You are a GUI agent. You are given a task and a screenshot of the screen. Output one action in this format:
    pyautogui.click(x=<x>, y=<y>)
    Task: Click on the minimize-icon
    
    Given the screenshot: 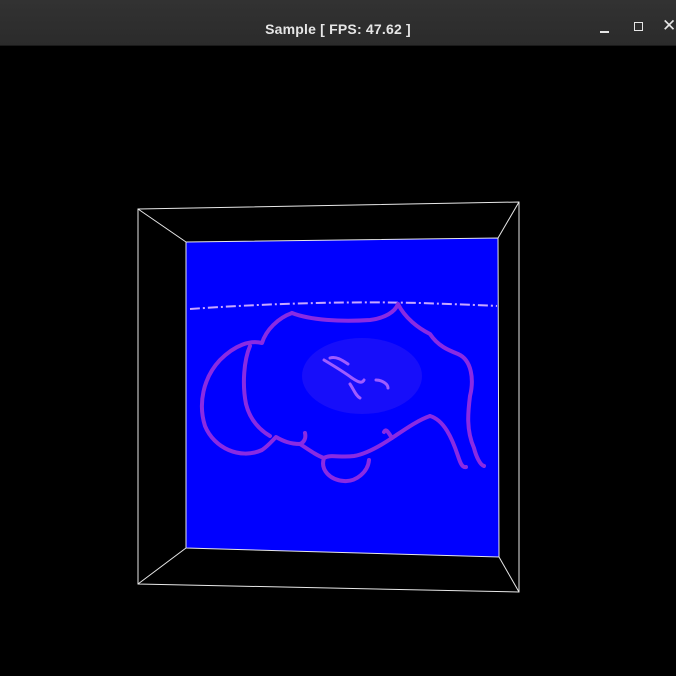 What is the action you would take?
    pyautogui.click(x=604, y=32)
    